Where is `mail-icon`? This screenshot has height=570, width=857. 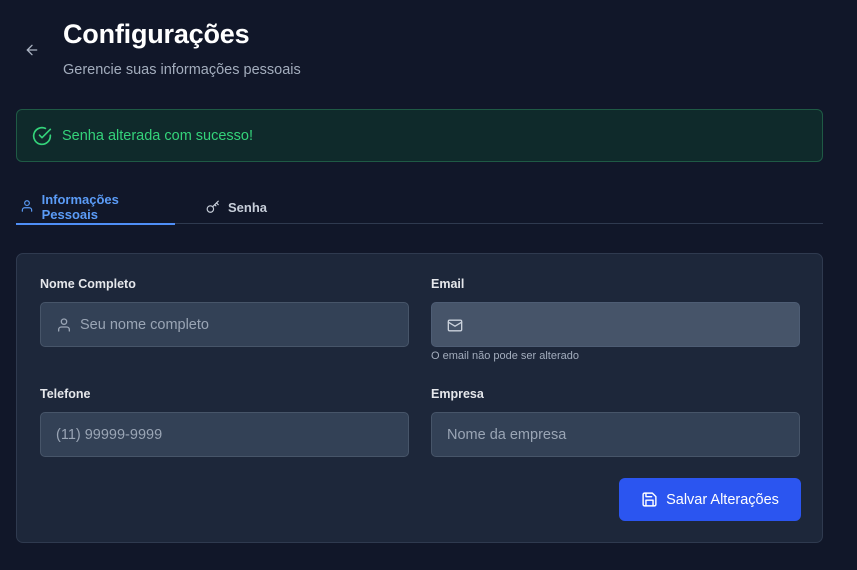
mail-icon is located at coordinates (455, 325).